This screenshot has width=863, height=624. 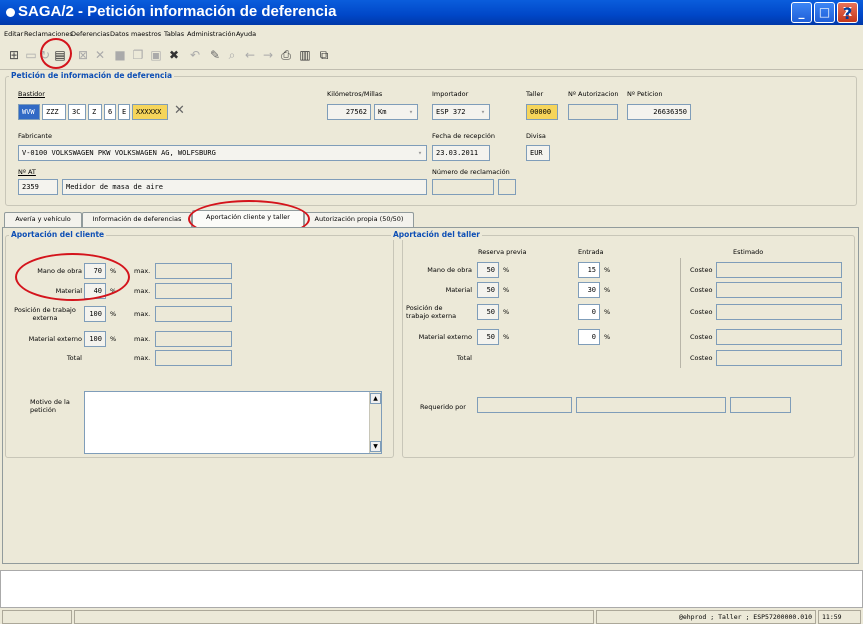 I want to click on menu-editar: Editar, so click(x=13, y=34).